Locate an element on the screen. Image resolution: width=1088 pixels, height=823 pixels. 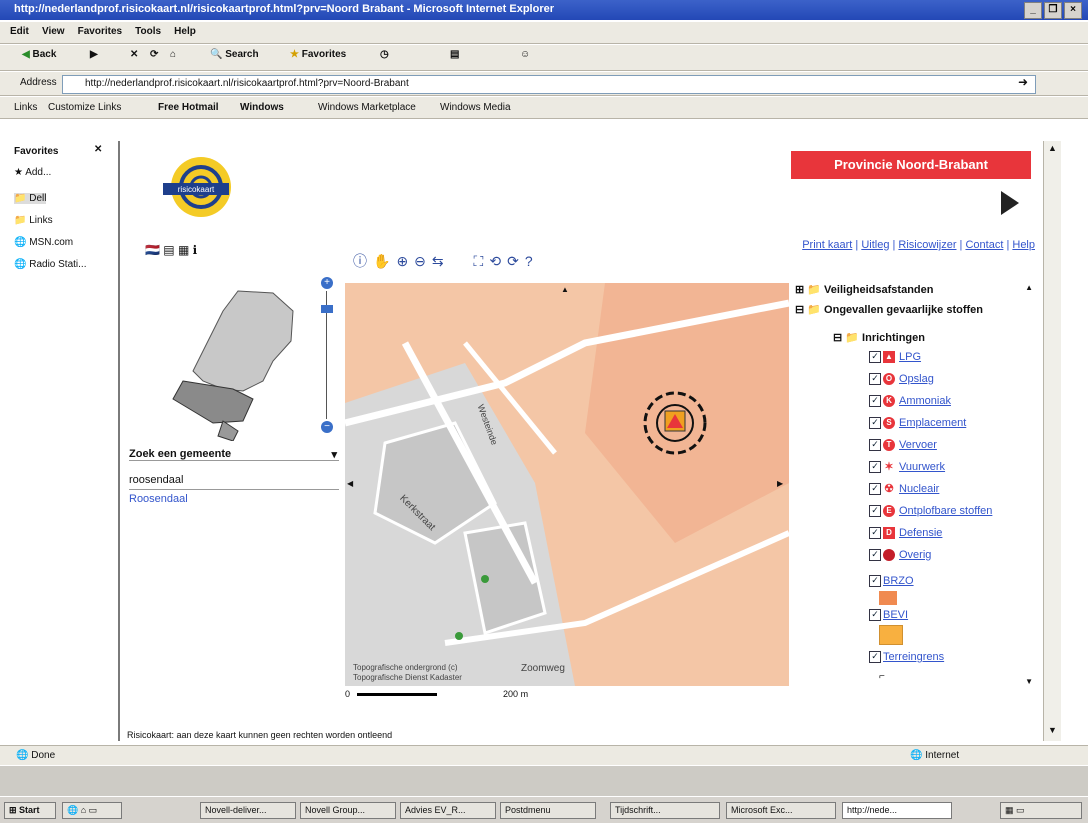
task-postdmenu: Postdmenu is located at coordinates (548, 810).